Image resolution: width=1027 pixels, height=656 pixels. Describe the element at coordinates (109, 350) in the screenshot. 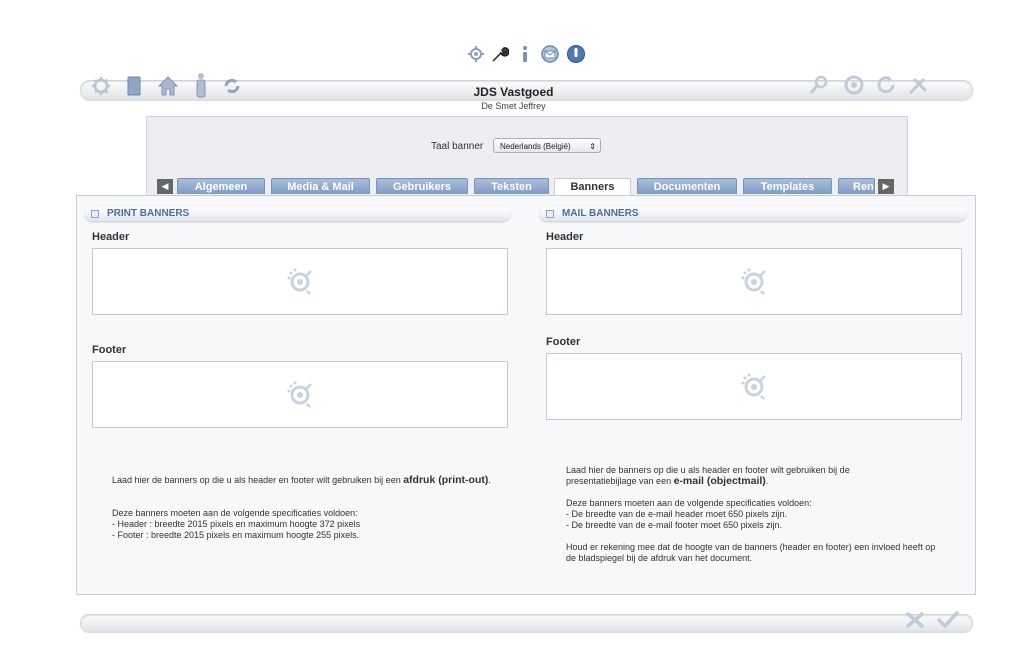

I see `print-footer-label: Footer` at that location.